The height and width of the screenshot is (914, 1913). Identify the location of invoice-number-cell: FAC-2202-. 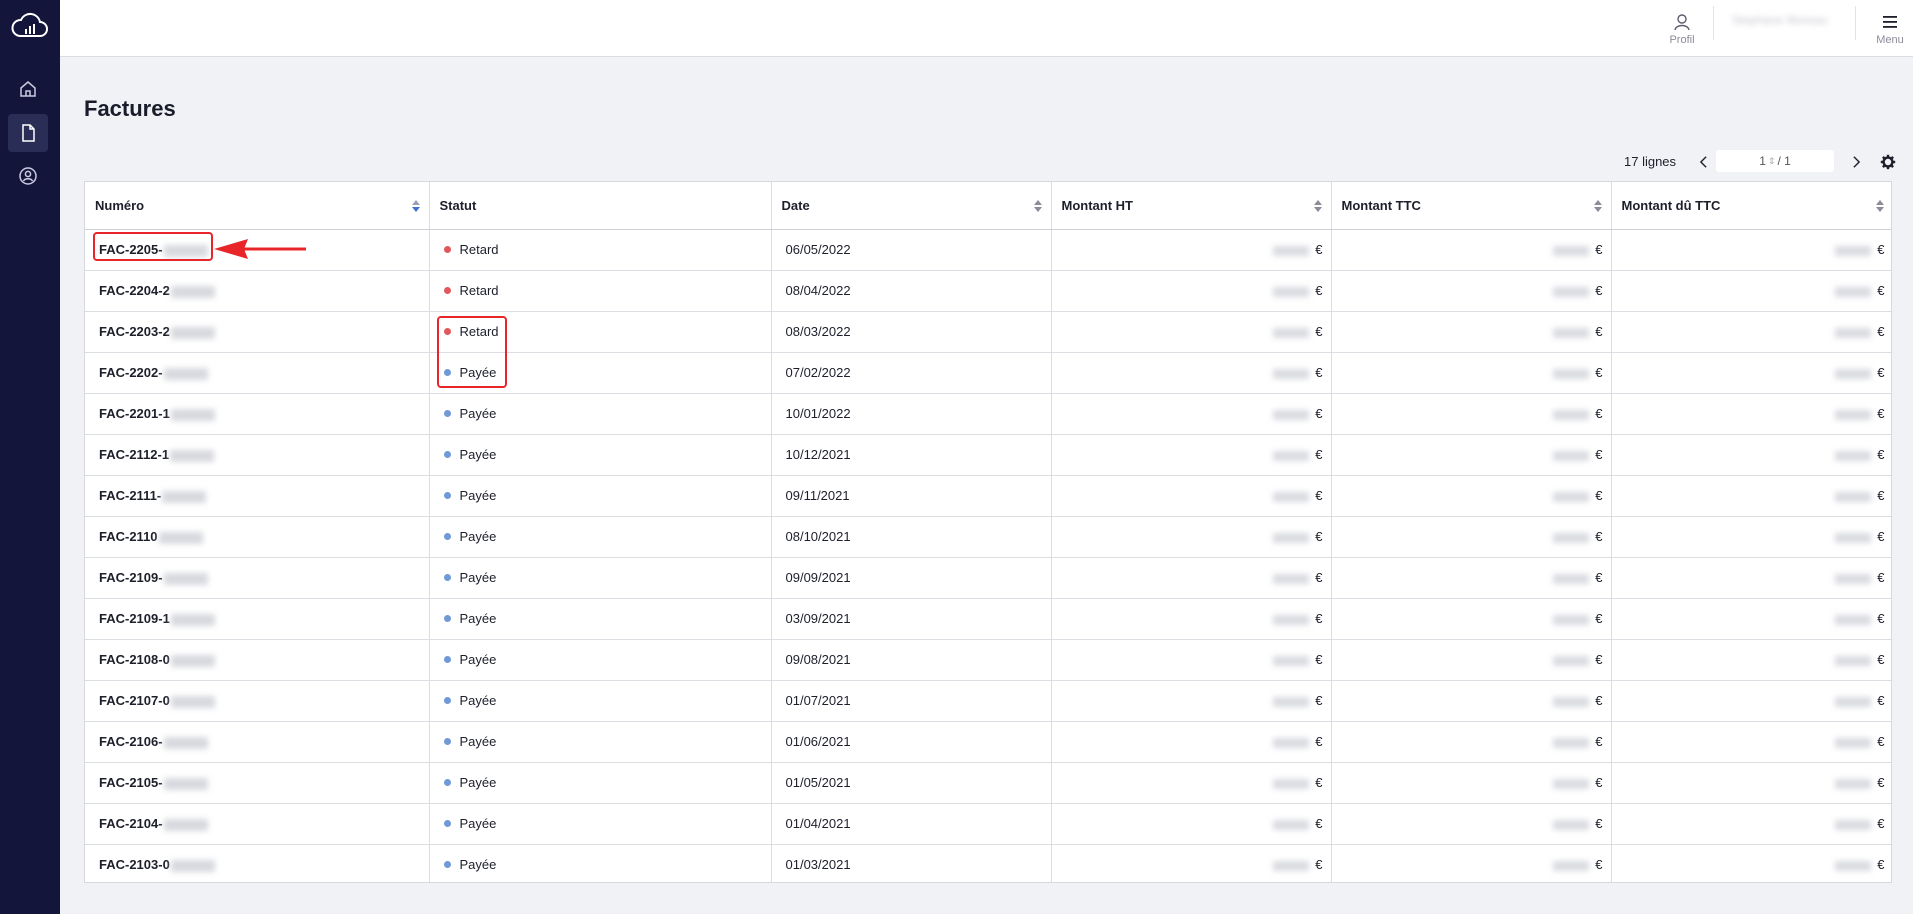
(257, 373).